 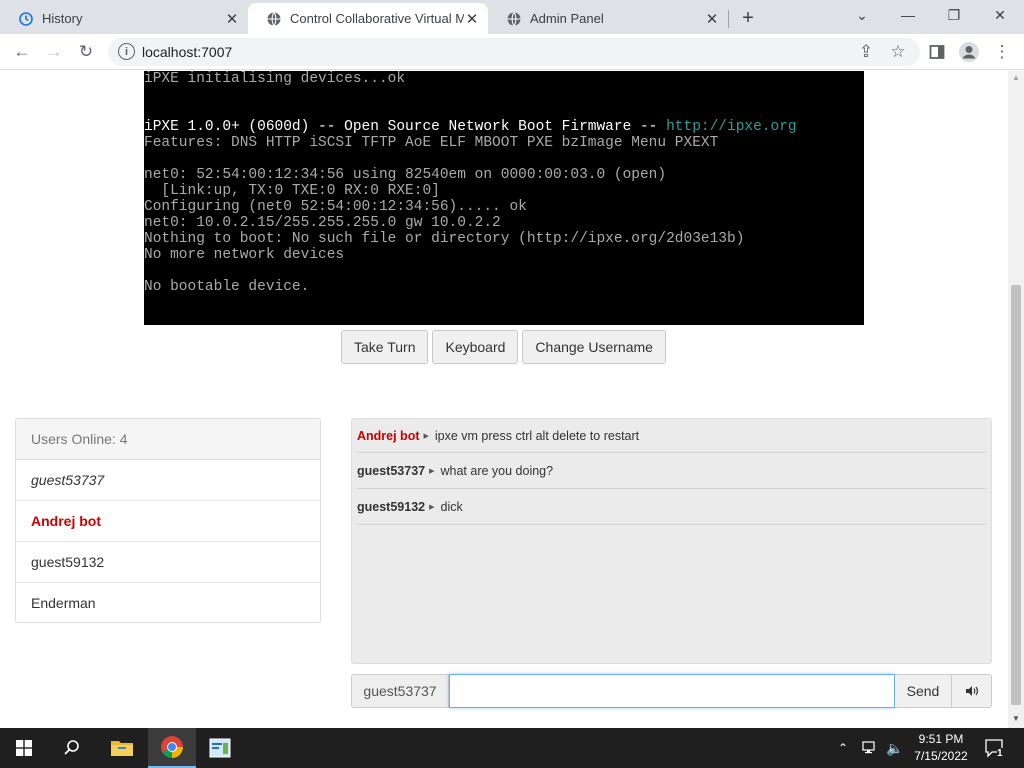 I want to click on chat-username: Andrej bot, so click(x=388, y=436).